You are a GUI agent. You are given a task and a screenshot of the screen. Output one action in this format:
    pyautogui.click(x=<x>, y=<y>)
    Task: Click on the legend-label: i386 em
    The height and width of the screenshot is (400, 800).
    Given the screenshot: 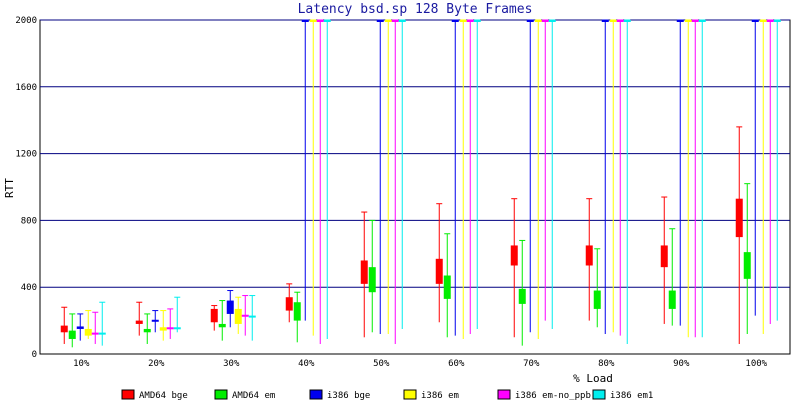 What is the action you would take?
    pyautogui.click(x=440, y=395)
    